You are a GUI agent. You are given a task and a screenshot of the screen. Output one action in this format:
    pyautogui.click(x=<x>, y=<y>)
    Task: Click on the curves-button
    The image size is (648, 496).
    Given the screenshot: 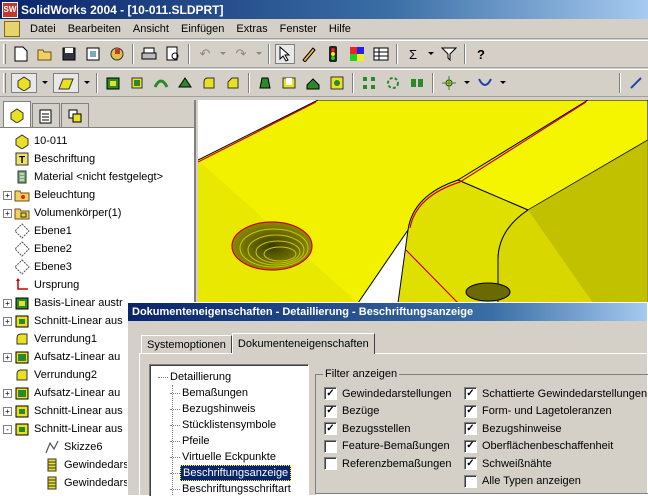 What is the action you would take?
    pyautogui.click(x=485, y=83)
    